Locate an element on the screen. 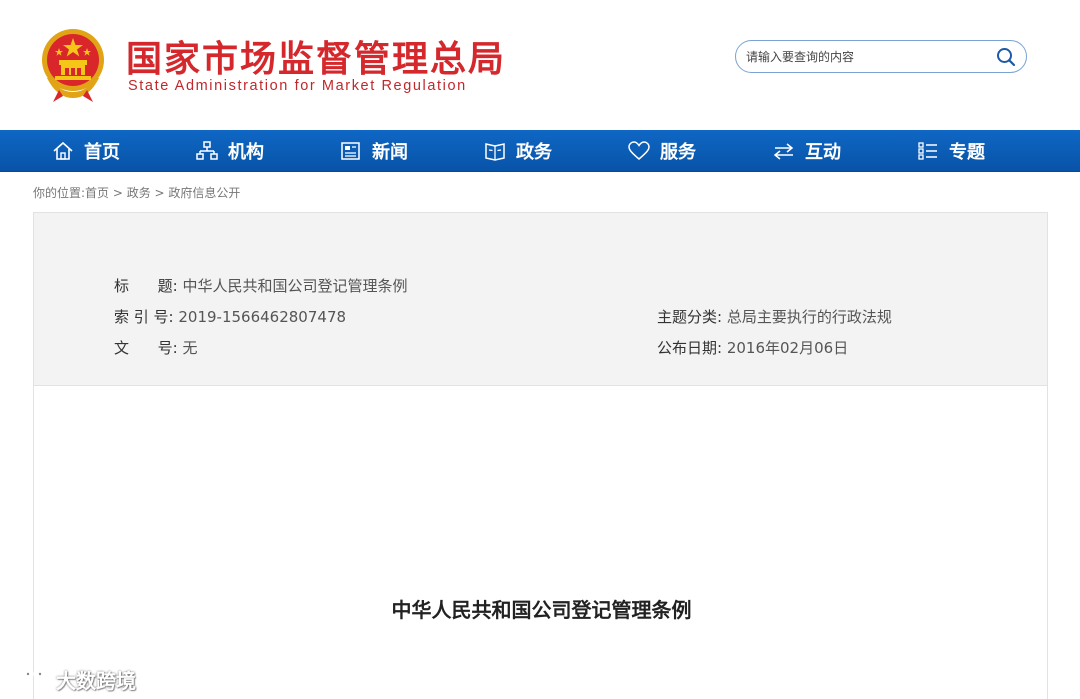 This screenshot has height=699, width=1080. info-title-label: 标 题: is located at coordinates (146, 286).